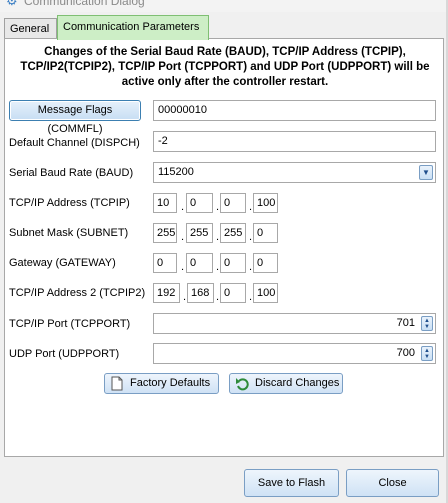  What do you see at coordinates (70, 324) in the screenshot?
I see `tcp-port-label: TCP/IP Port (TCPPORT)` at bounding box center [70, 324].